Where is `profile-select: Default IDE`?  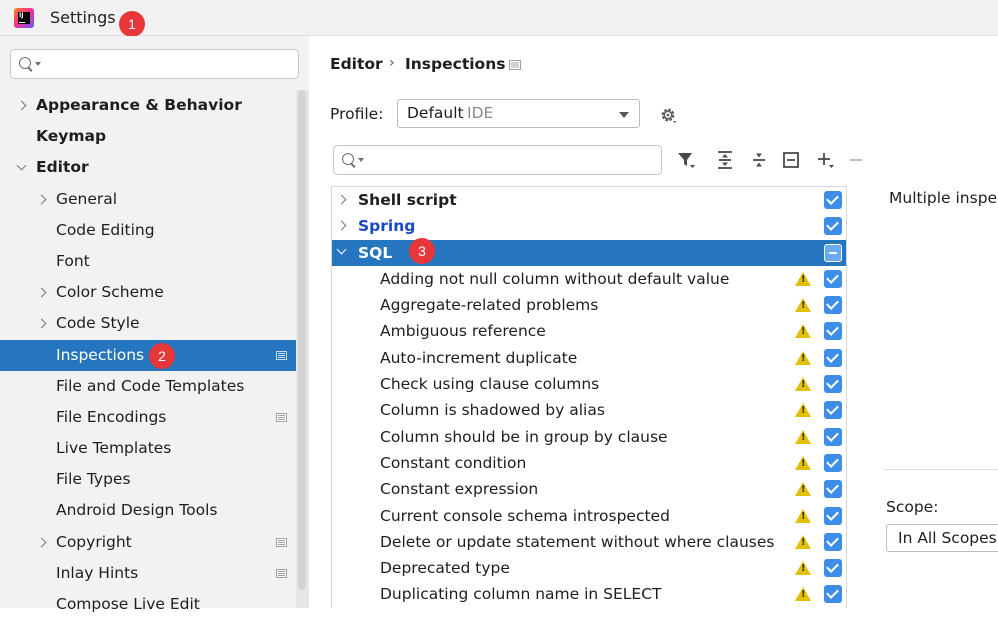 profile-select: Default IDE is located at coordinates (518, 113).